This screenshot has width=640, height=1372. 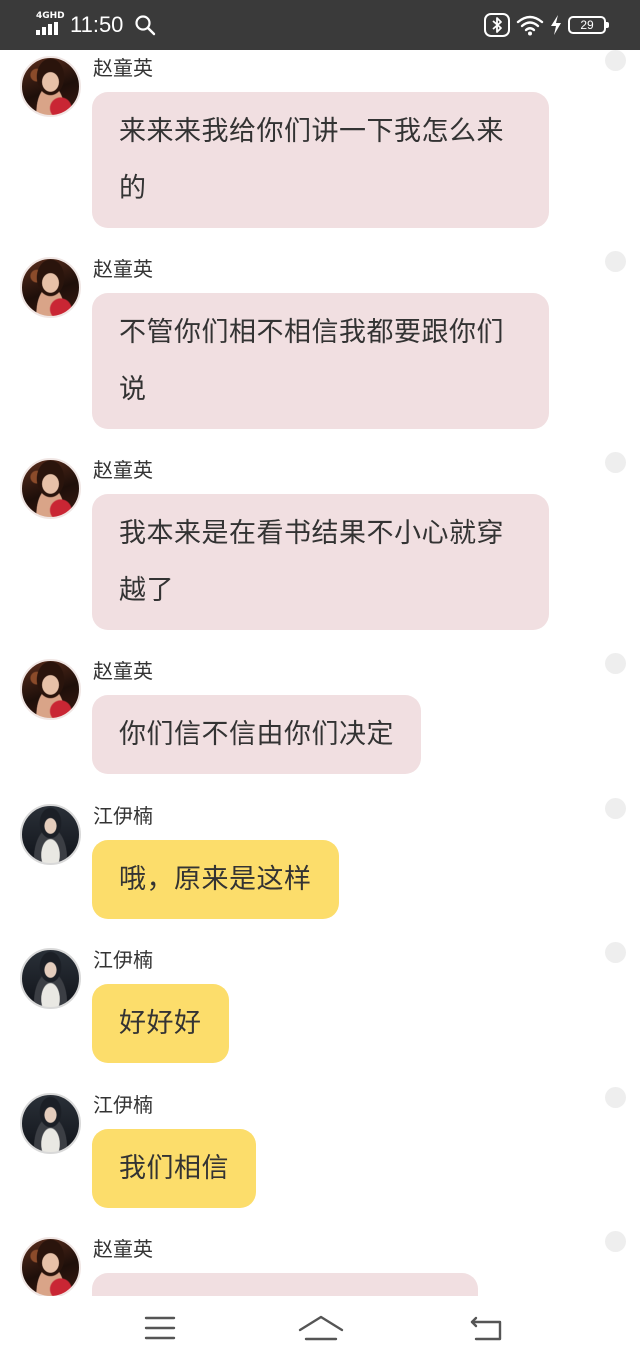 I want to click on clock: 11:50, so click(x=97, y=24).